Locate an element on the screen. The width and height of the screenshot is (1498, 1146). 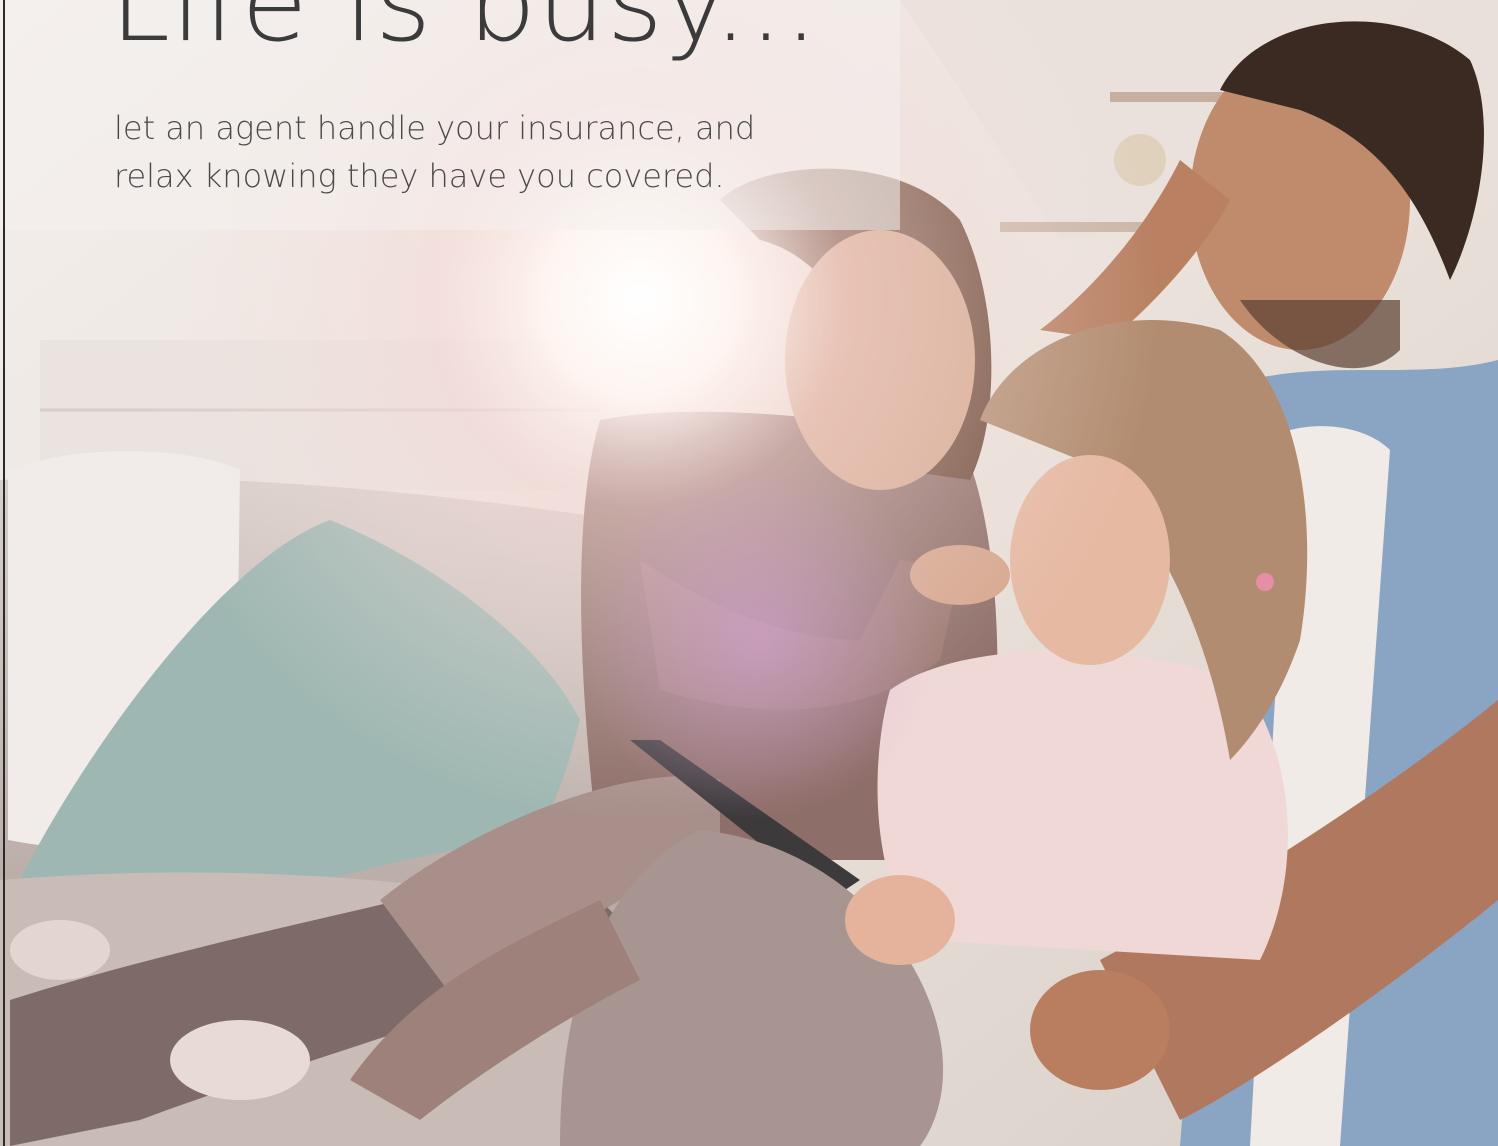
page-left-border is located at coordinates (4, 573).